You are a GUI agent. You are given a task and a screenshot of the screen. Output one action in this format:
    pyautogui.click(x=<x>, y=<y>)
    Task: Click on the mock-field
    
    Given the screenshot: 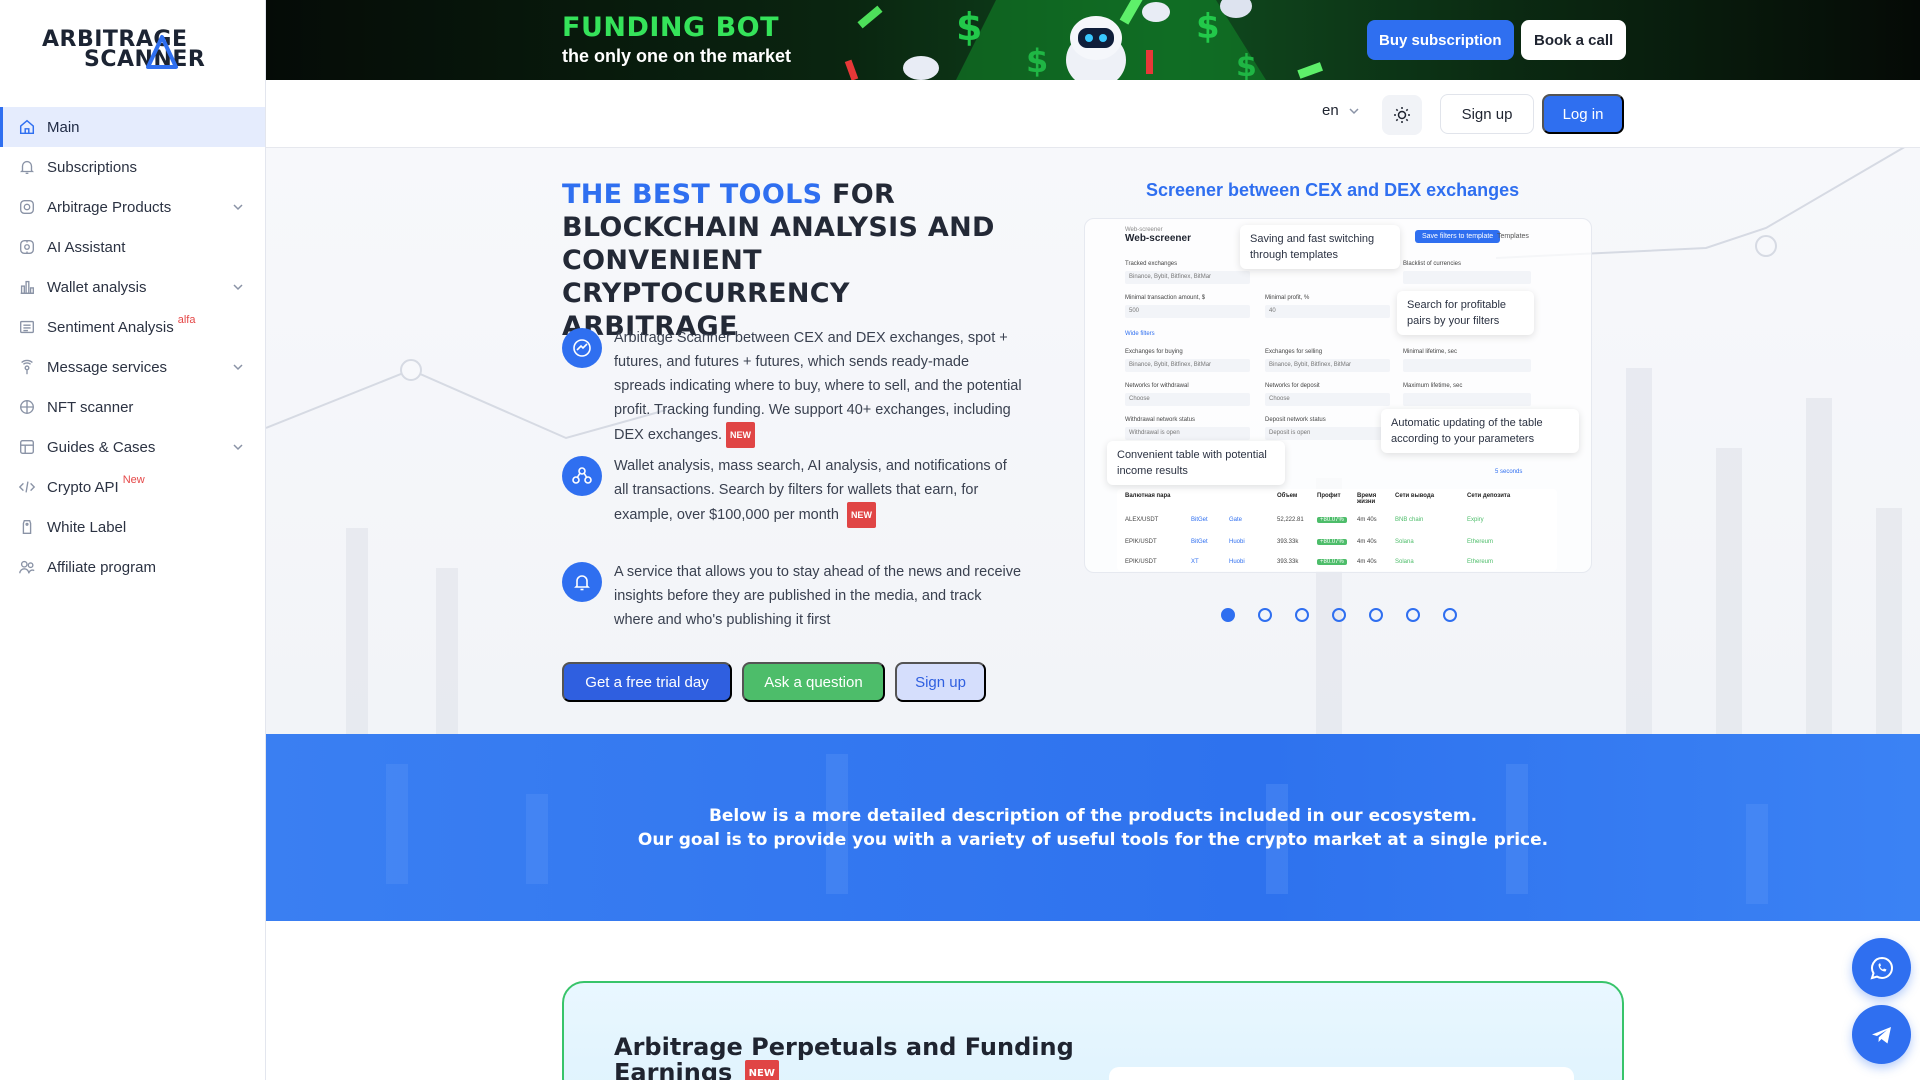 What is the action you would take?
    pyautogui.click(x=1467, y=365)
    